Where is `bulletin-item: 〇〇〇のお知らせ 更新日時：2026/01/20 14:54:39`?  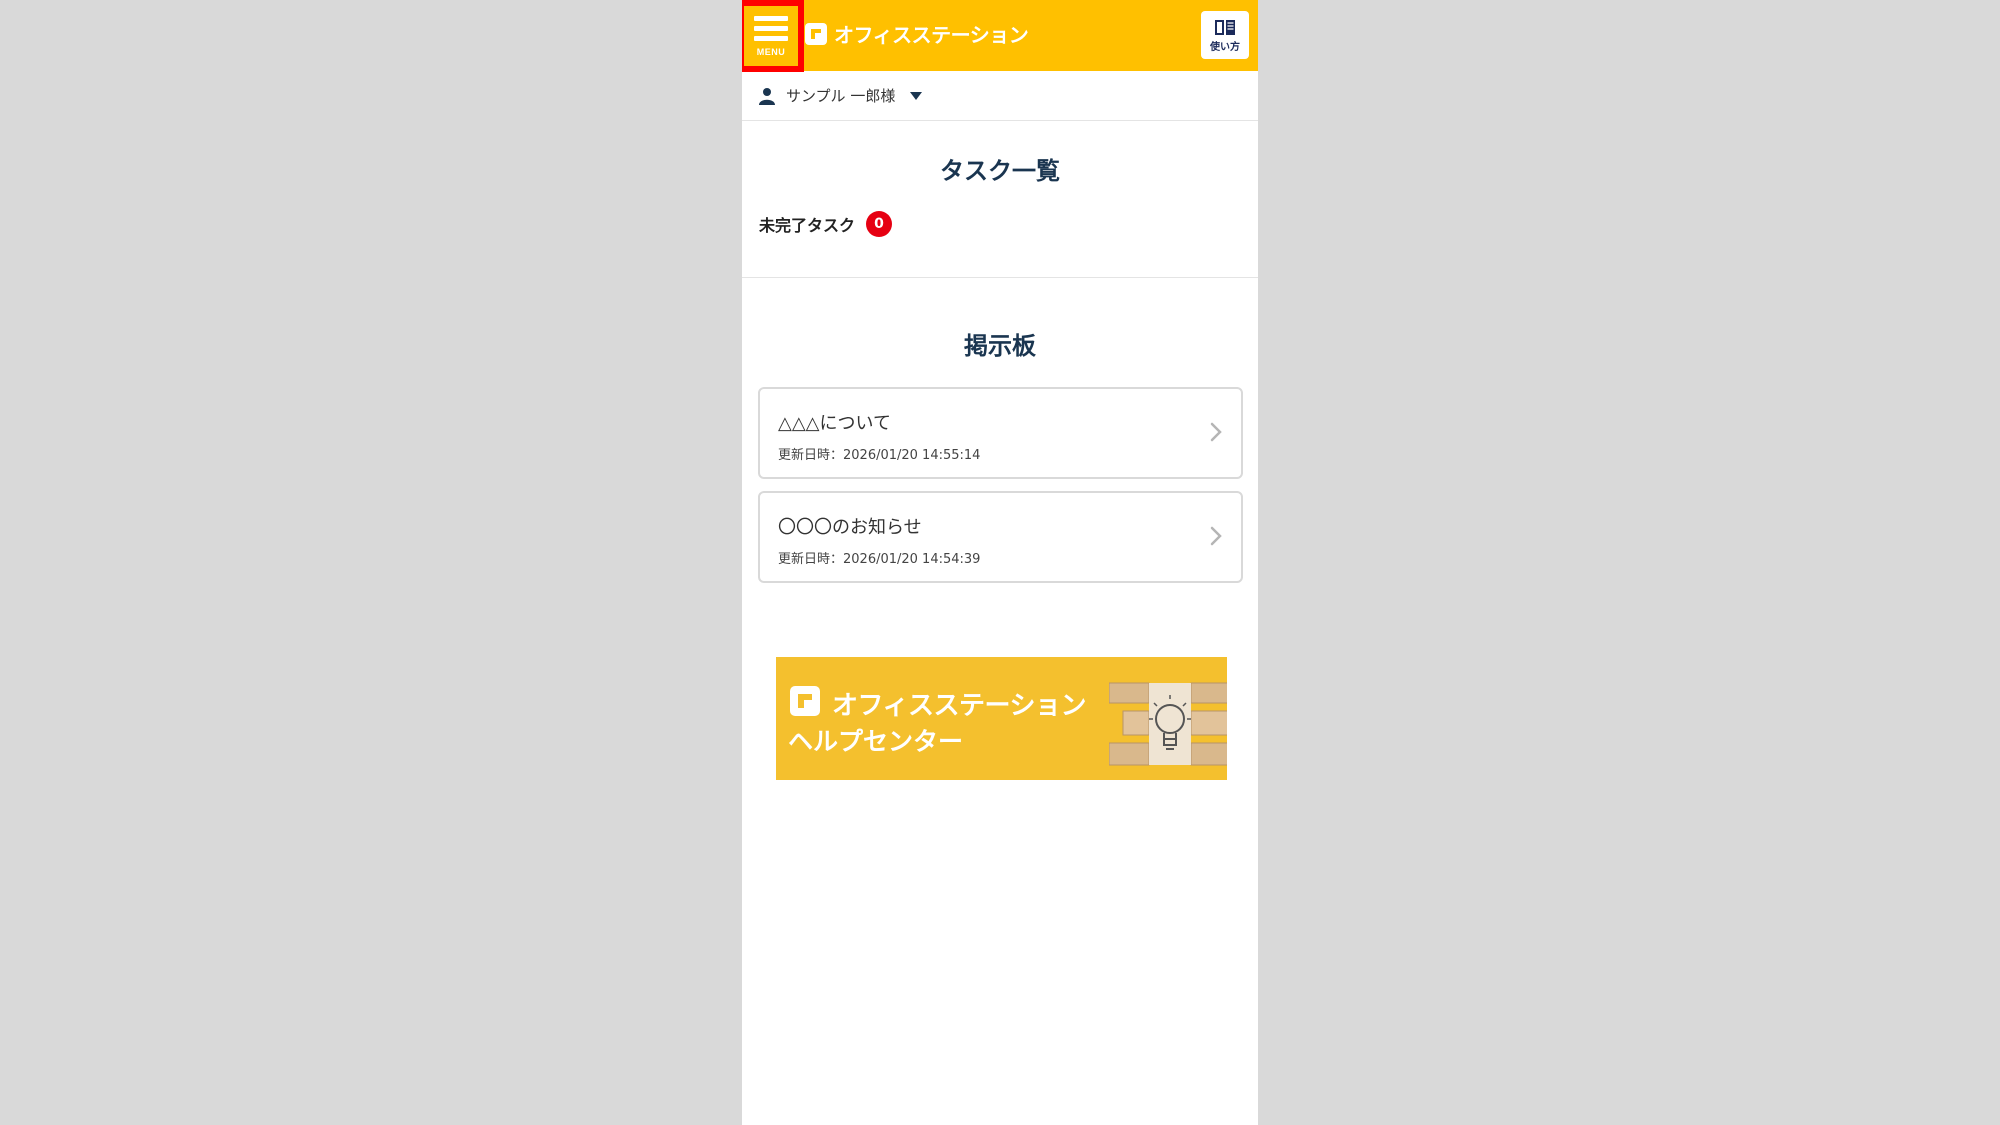
bulletin-item: 〇〇〇のお知らせ 更新日時：2026/01/20 14:54:39 is located at coordinates (1000, 537).